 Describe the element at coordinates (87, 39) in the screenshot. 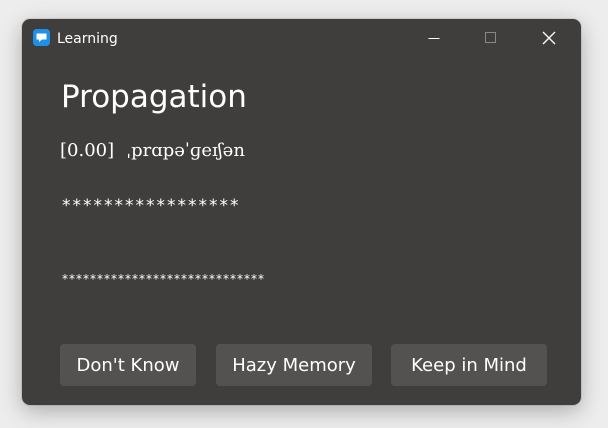

I see `window-title: Learning` at that location.